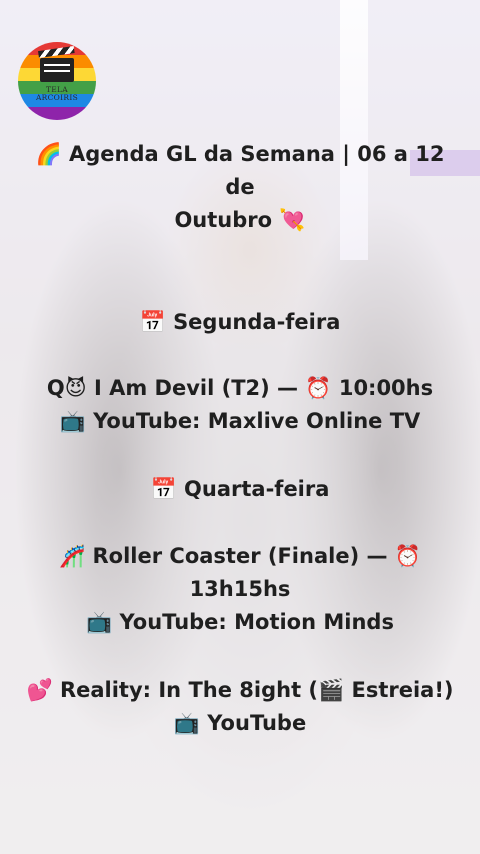  I want to click on show-time: 13h15hs, so click(240, 589).